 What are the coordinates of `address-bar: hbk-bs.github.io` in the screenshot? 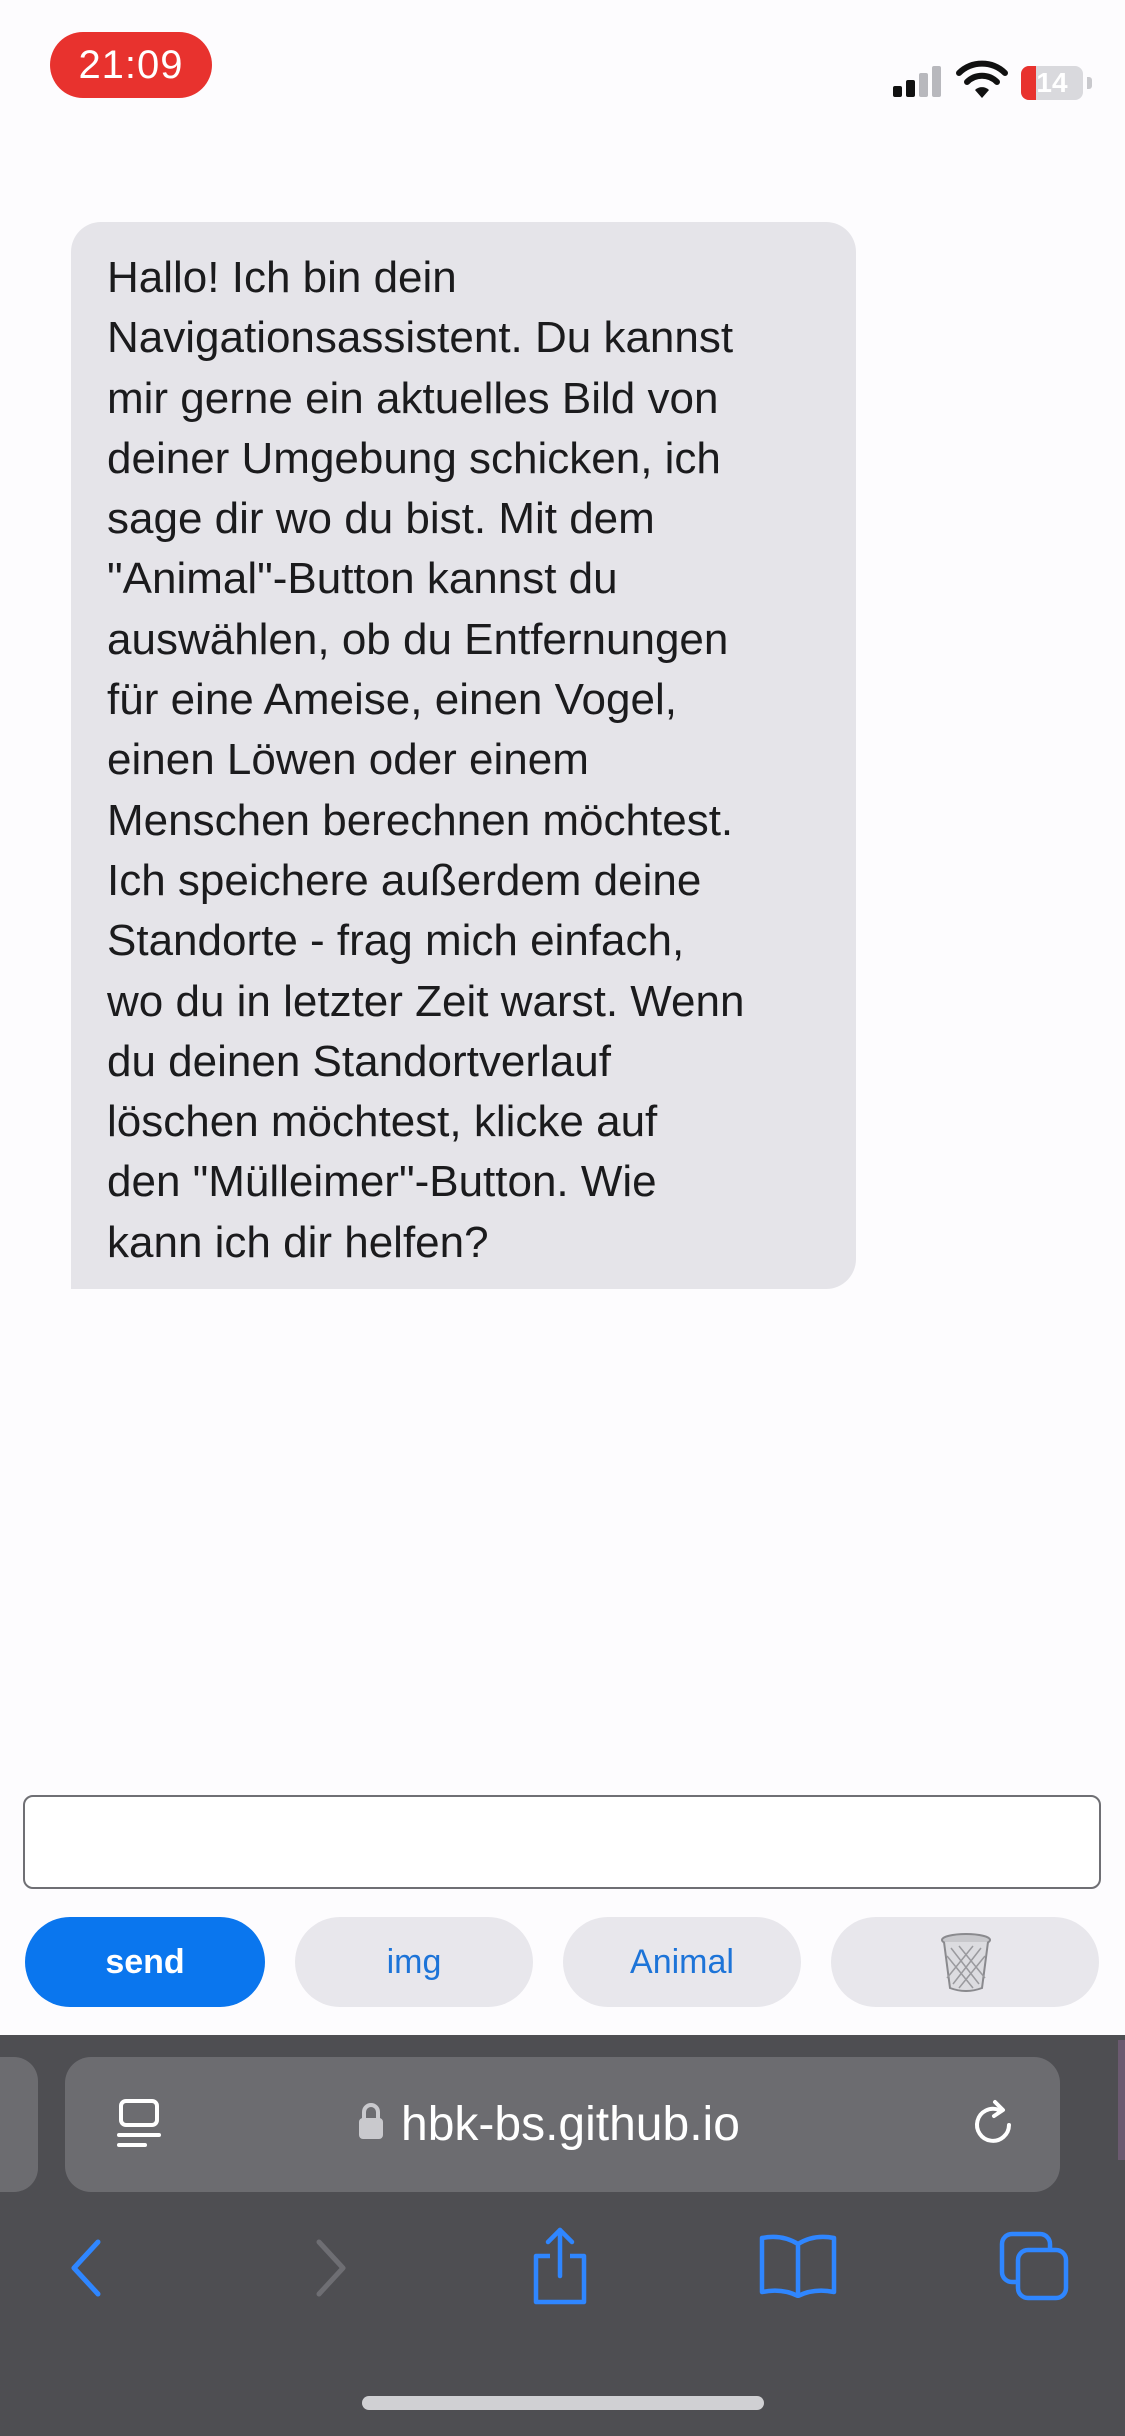 It's located at (562, 2124).